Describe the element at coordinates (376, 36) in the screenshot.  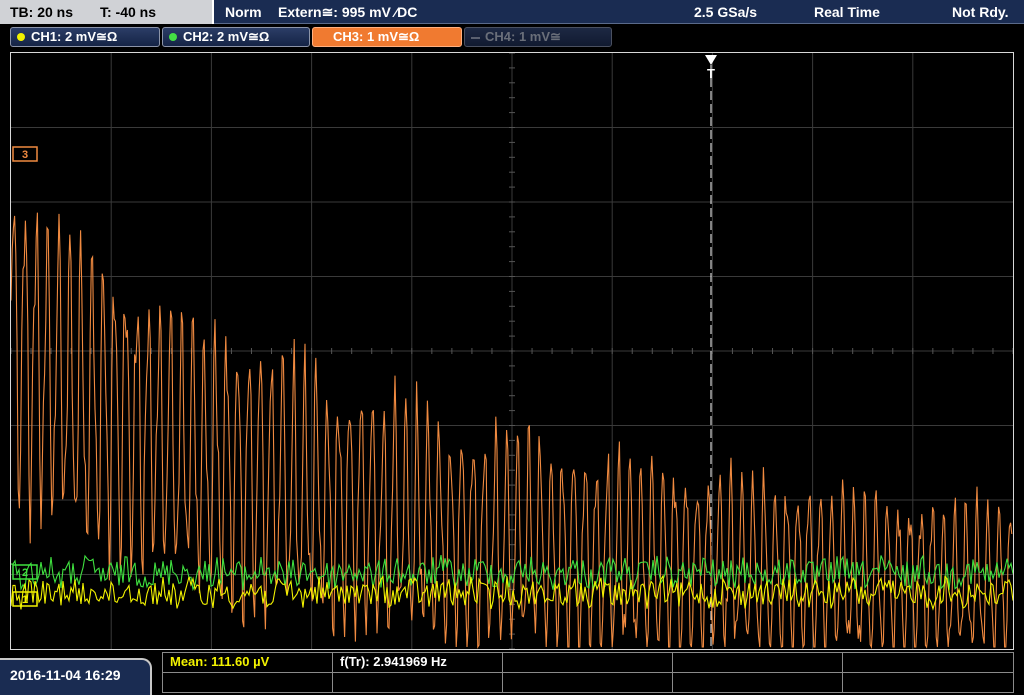
I see `channel-3-label: CH3: 1 mV≅Ω` at that location.